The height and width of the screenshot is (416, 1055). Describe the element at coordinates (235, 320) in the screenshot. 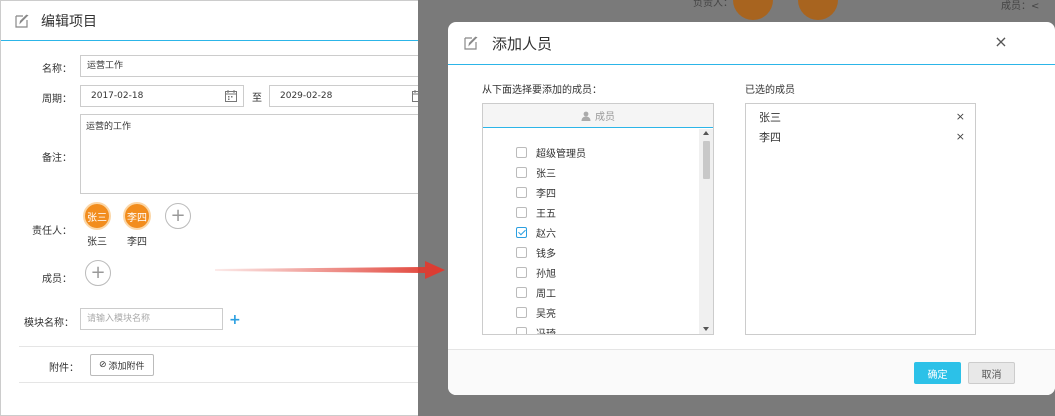

I see `add-module-button: +` at that location.